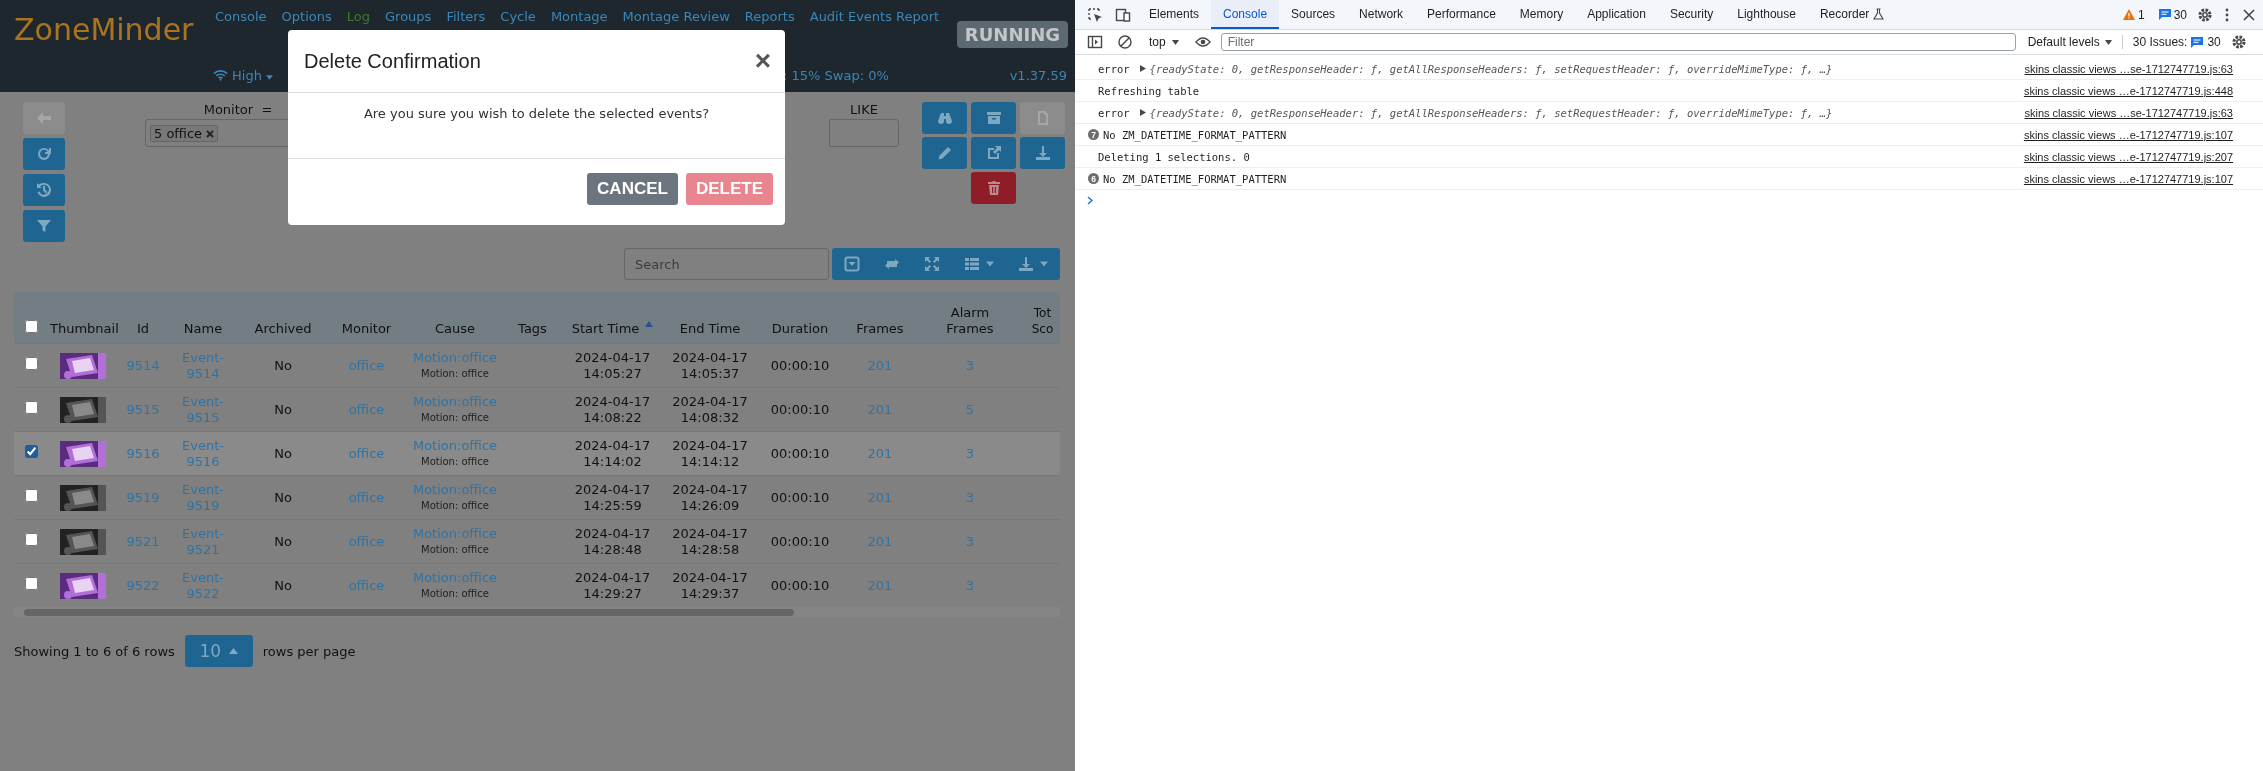  What do you see at coordinates (366, 328) in the screenshot?
I see `column-header: Monitor` at bounding box center [366, 328].